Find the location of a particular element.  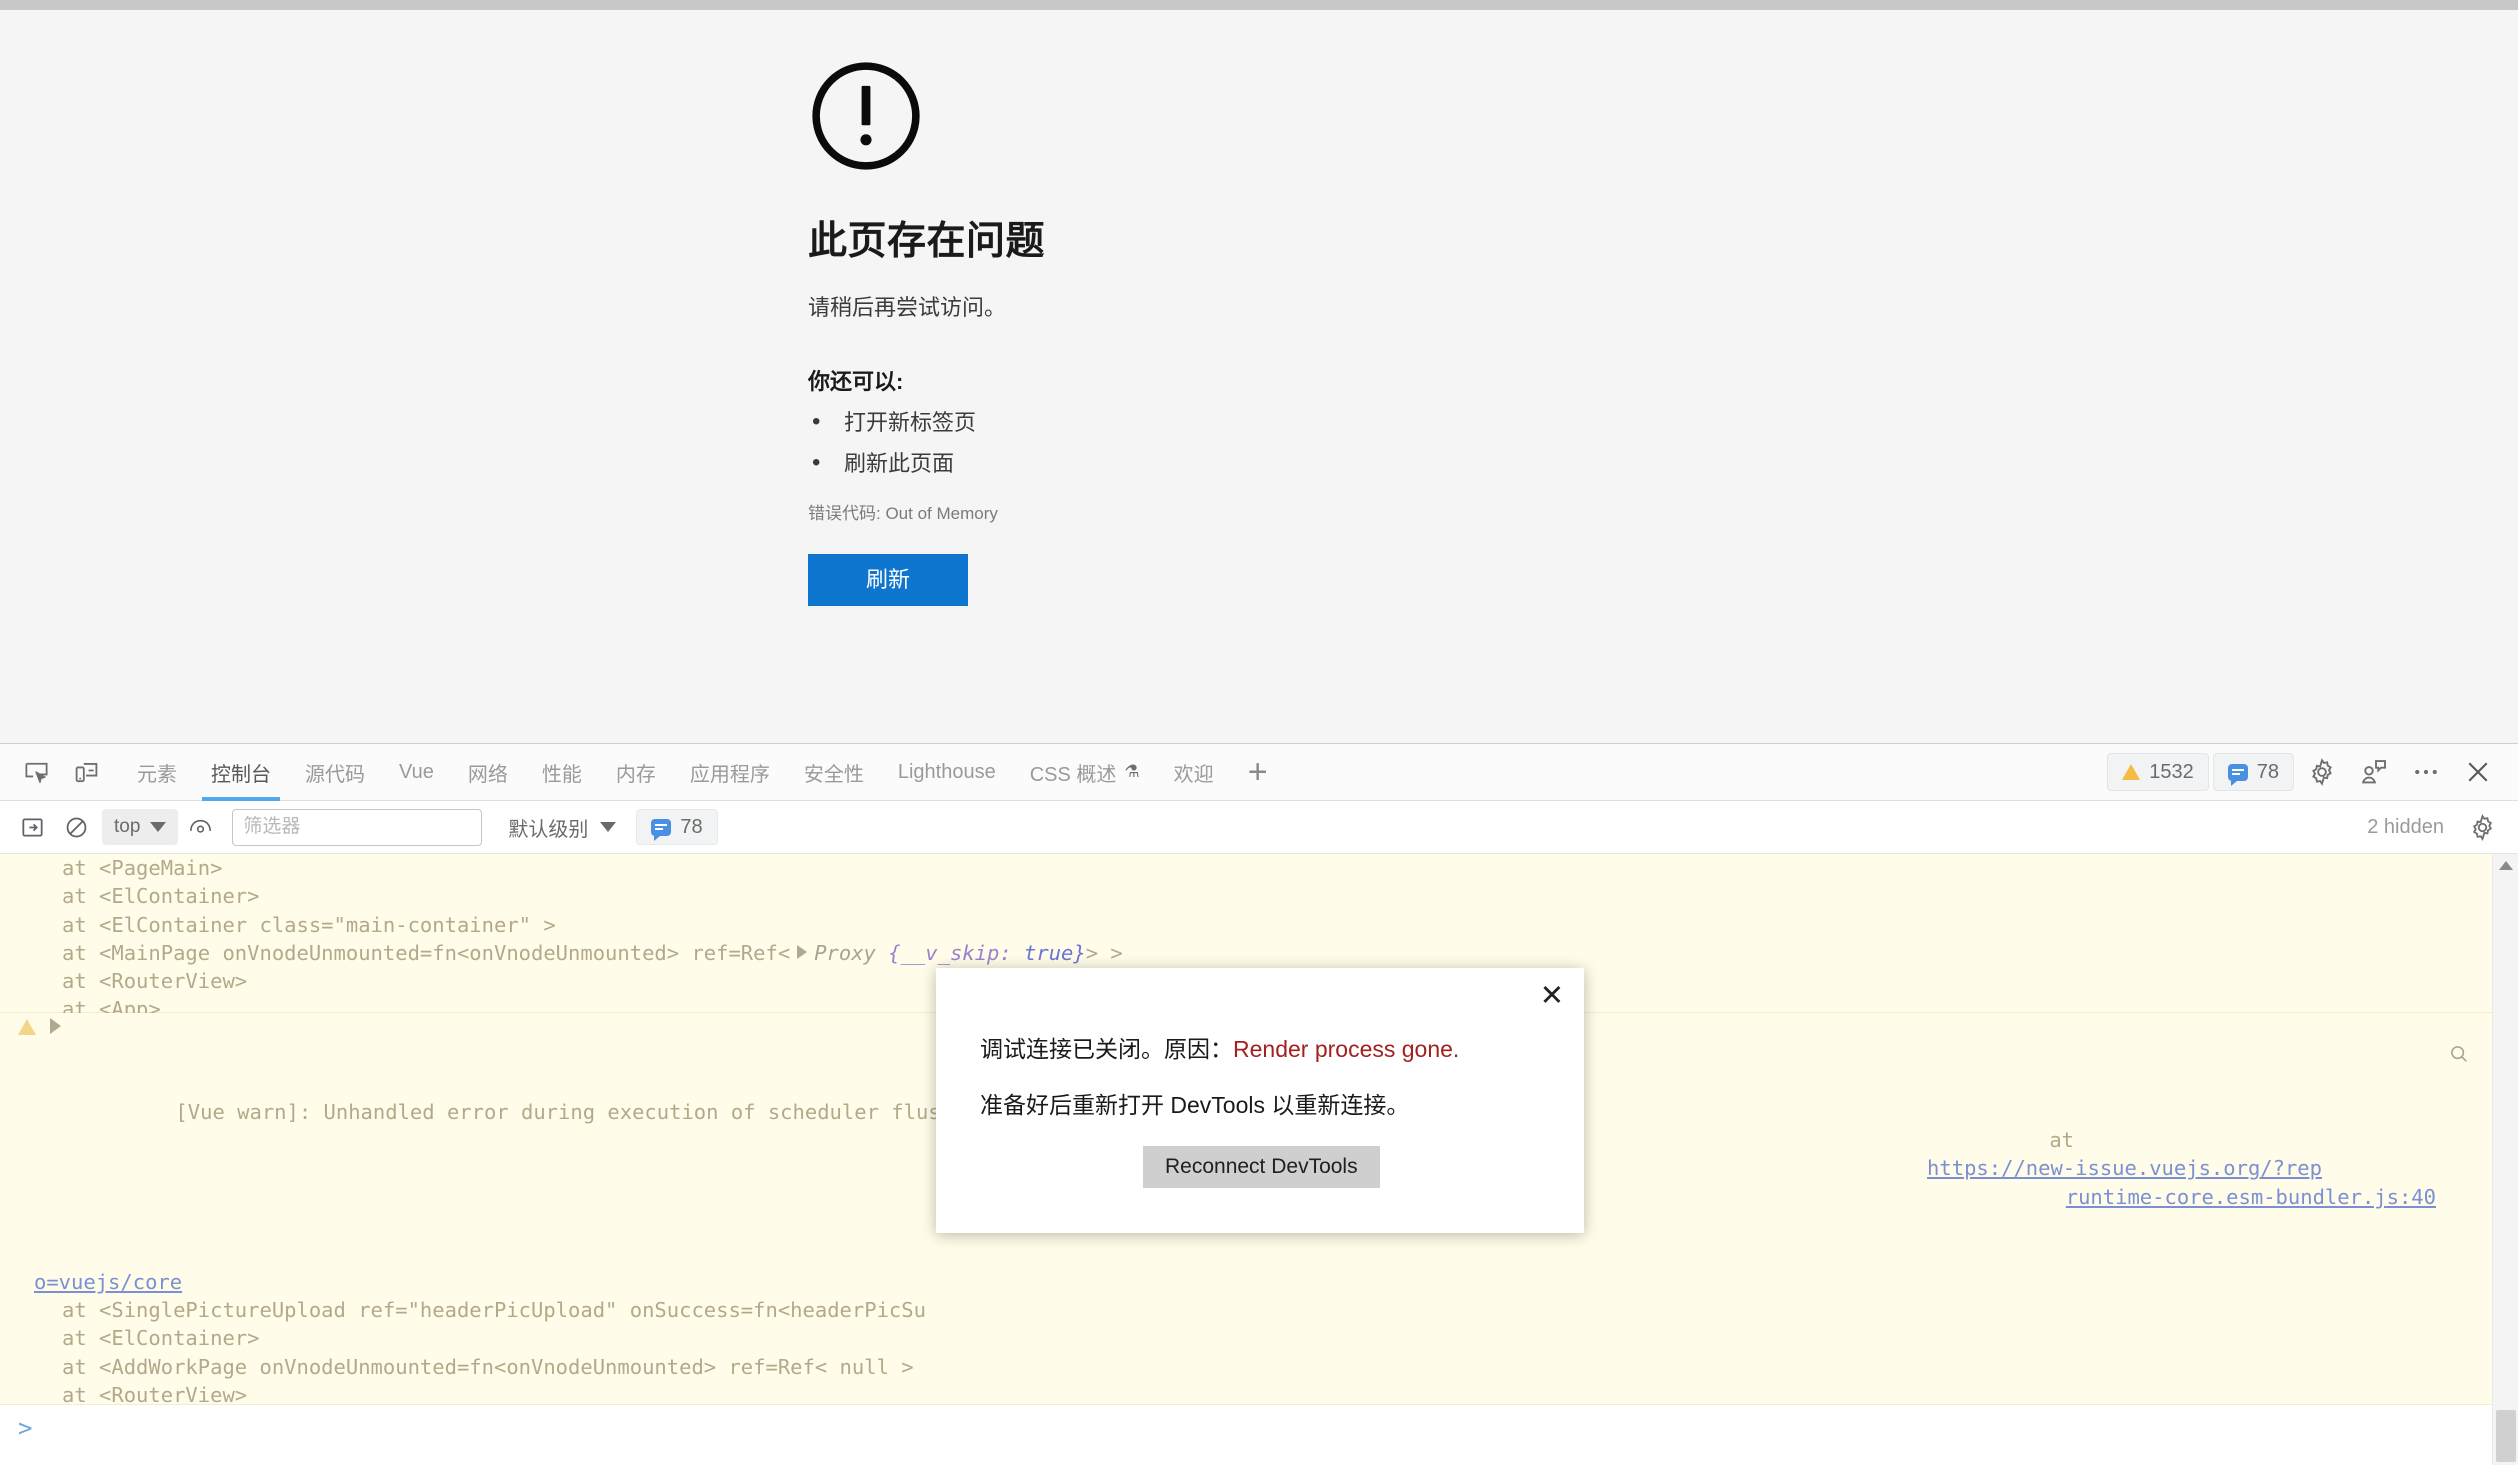

more-options-icon is located at coordinates (2426, 772).